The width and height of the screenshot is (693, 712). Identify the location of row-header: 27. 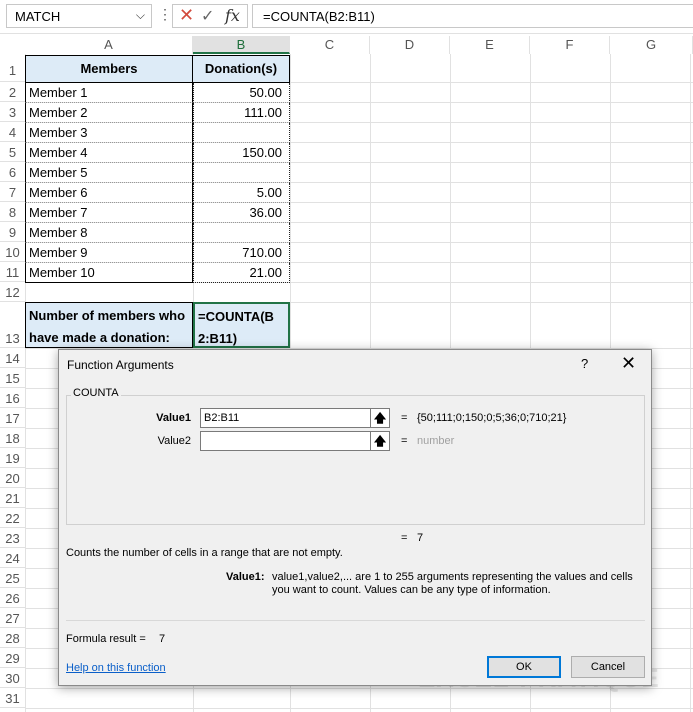
(12, 618).